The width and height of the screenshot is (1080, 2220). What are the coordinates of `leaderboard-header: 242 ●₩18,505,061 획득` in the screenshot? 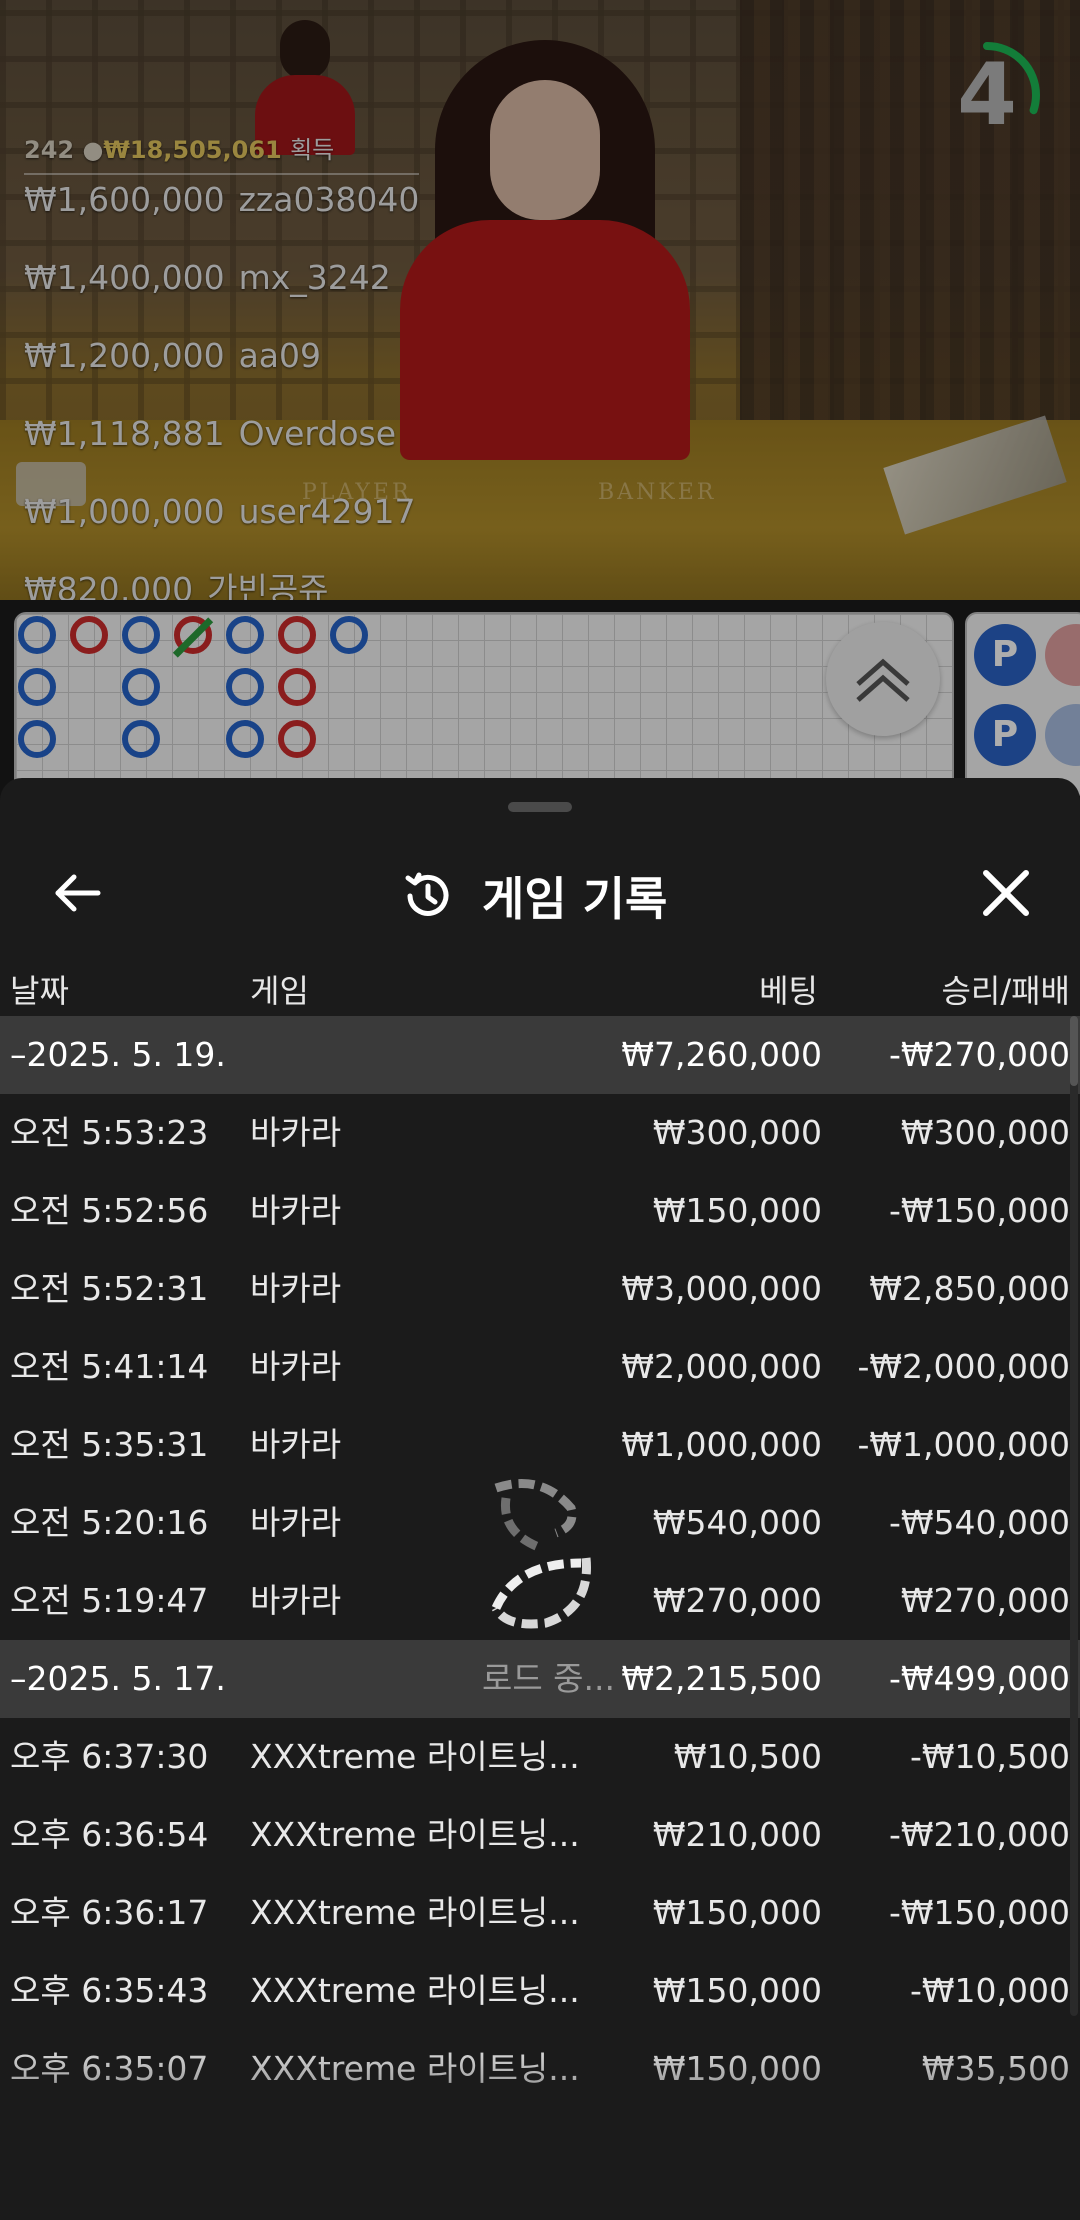 It's located at (222, 152).